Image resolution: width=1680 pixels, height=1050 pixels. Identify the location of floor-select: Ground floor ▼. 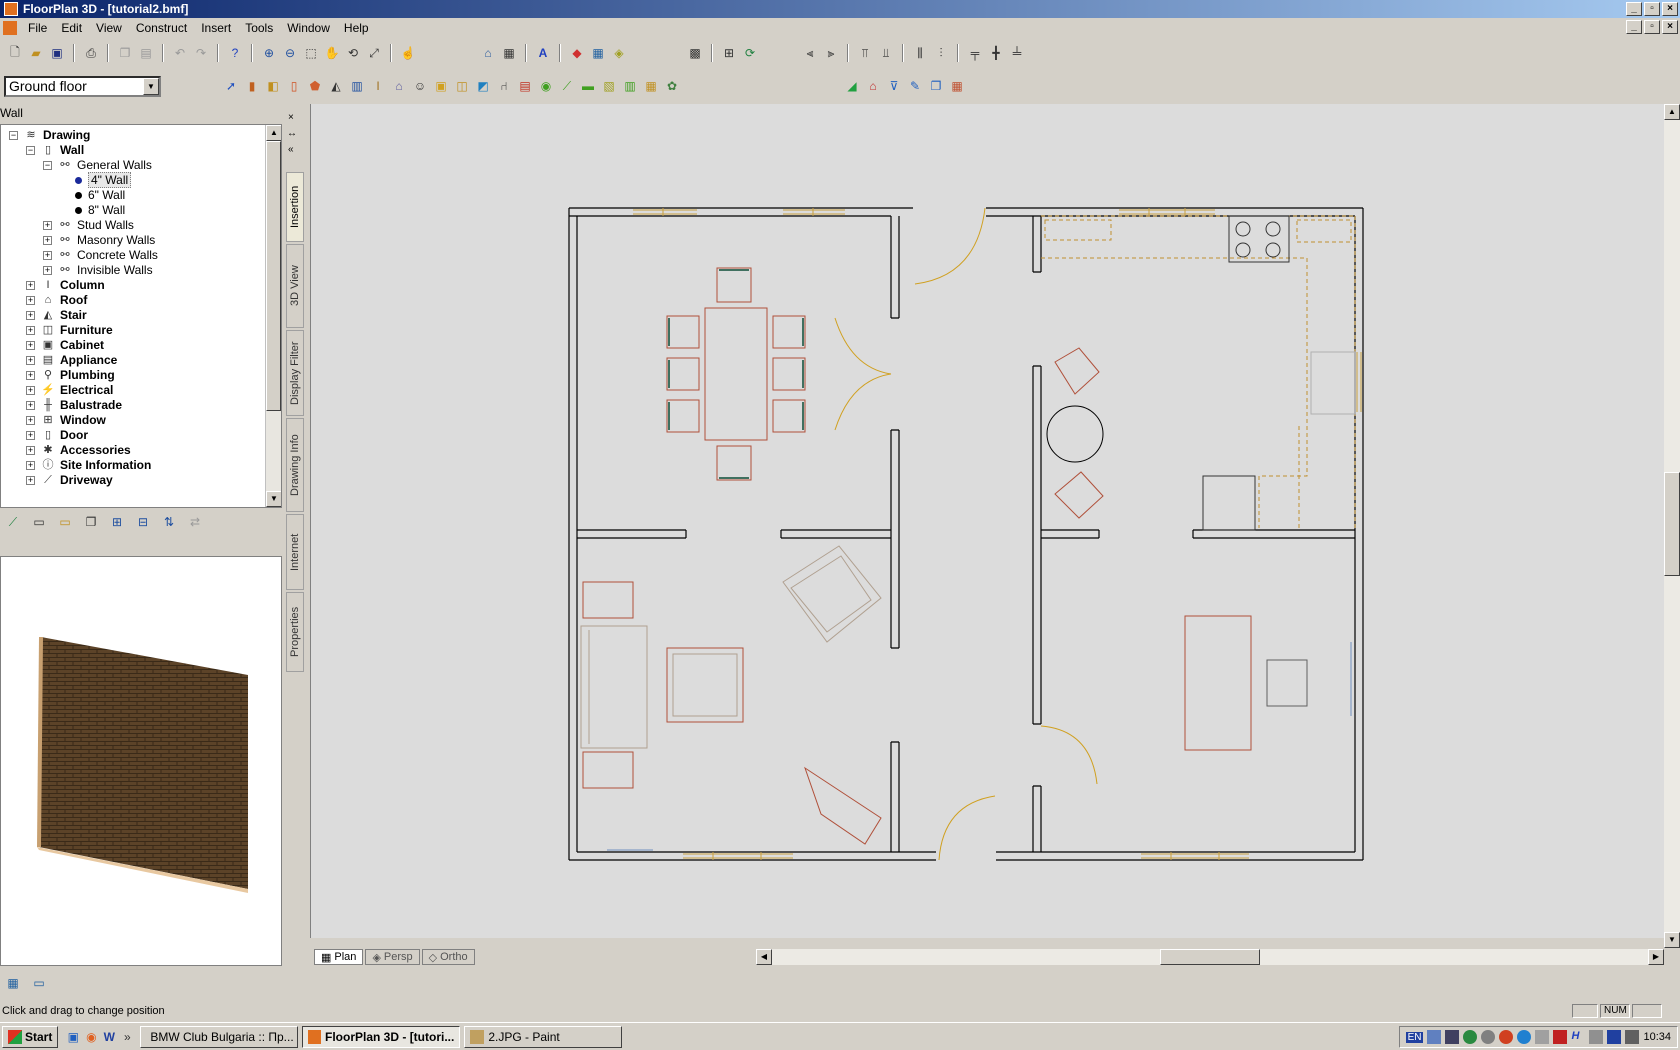
(82, 86).